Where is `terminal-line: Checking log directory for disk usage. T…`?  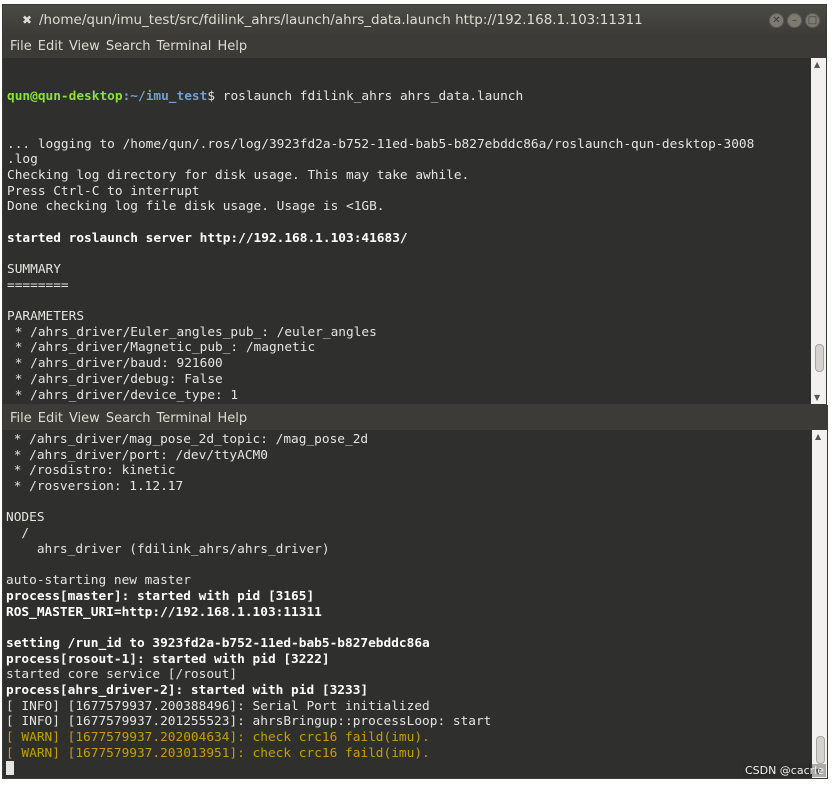 terminal-line: Checking log directory for disk usage. T… is located at coordinates (238, 175).